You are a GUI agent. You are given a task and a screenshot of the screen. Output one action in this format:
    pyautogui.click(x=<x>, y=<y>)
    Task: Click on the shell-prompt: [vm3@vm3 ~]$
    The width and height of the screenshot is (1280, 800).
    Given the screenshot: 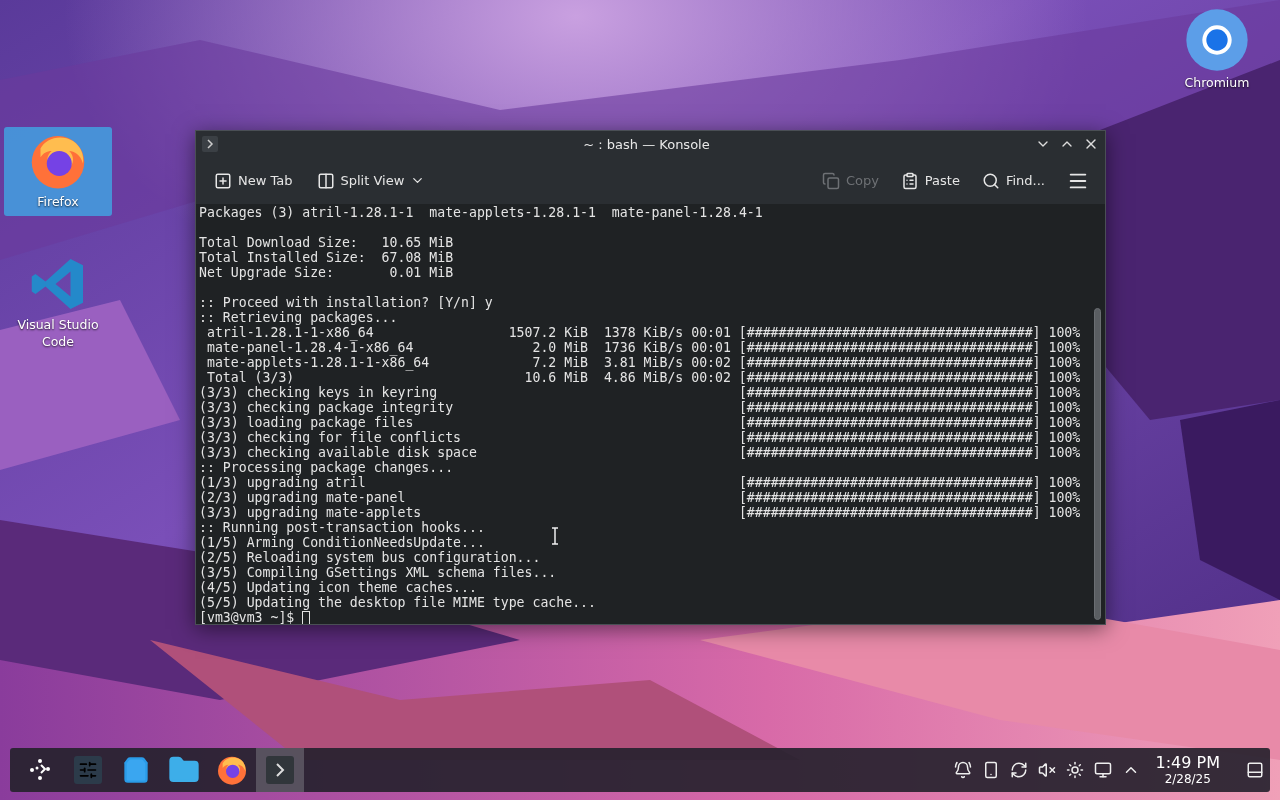 What is the action you would take?
    pyautogui.click(x=247, y=617)
    